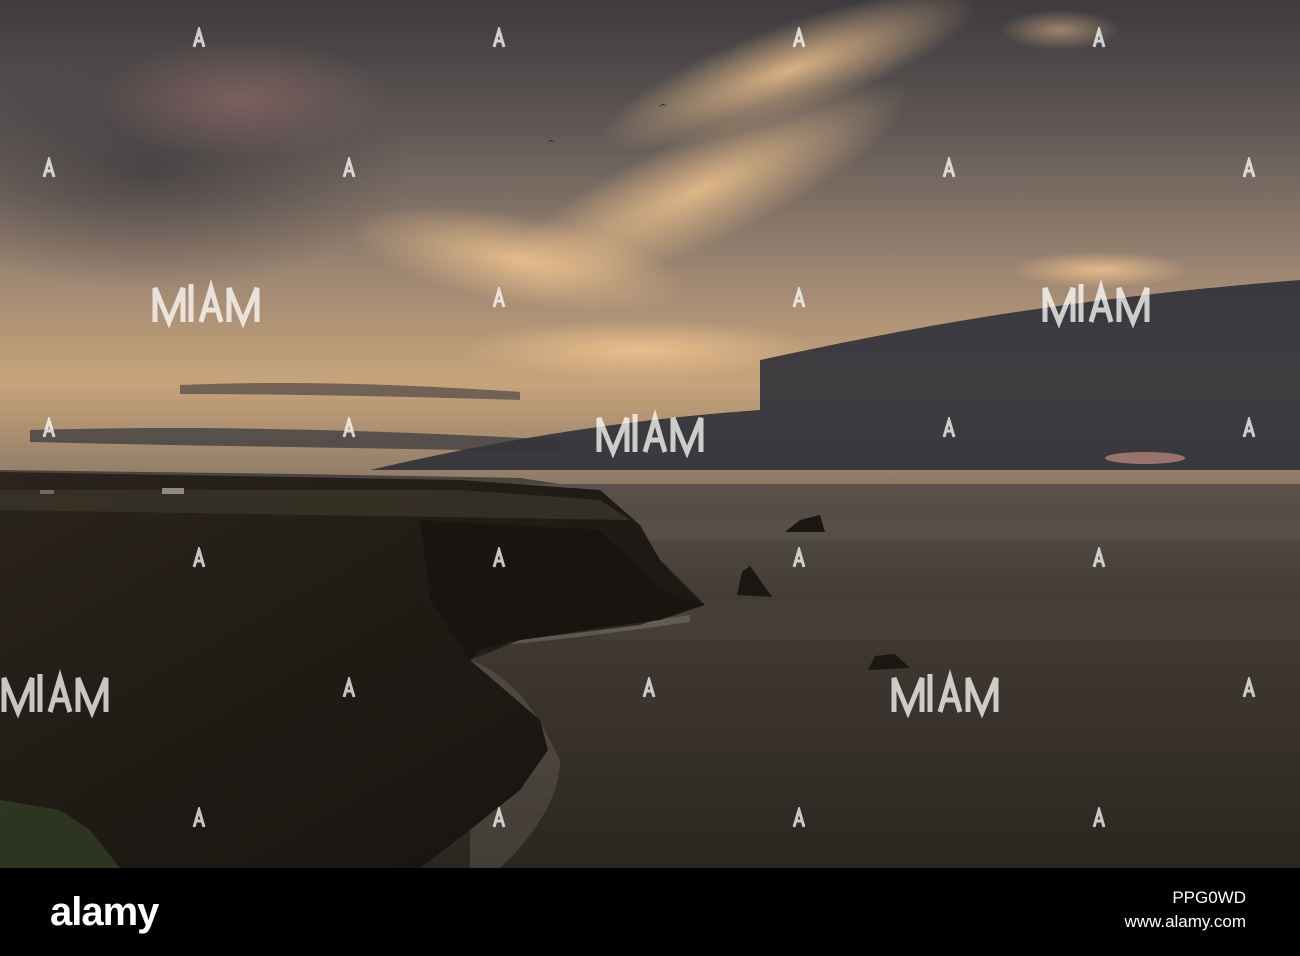 The width and height of the screenshot is (1300, 956). I want to click on horizon-pink-glow, so click(1145, 458).